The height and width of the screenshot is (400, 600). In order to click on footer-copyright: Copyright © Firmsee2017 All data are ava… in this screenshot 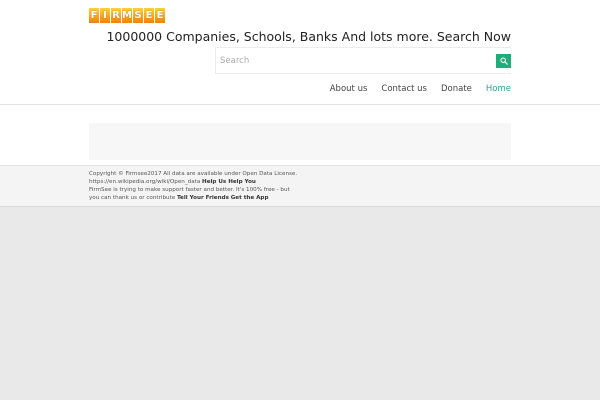, I will do `click(193, 178)`.